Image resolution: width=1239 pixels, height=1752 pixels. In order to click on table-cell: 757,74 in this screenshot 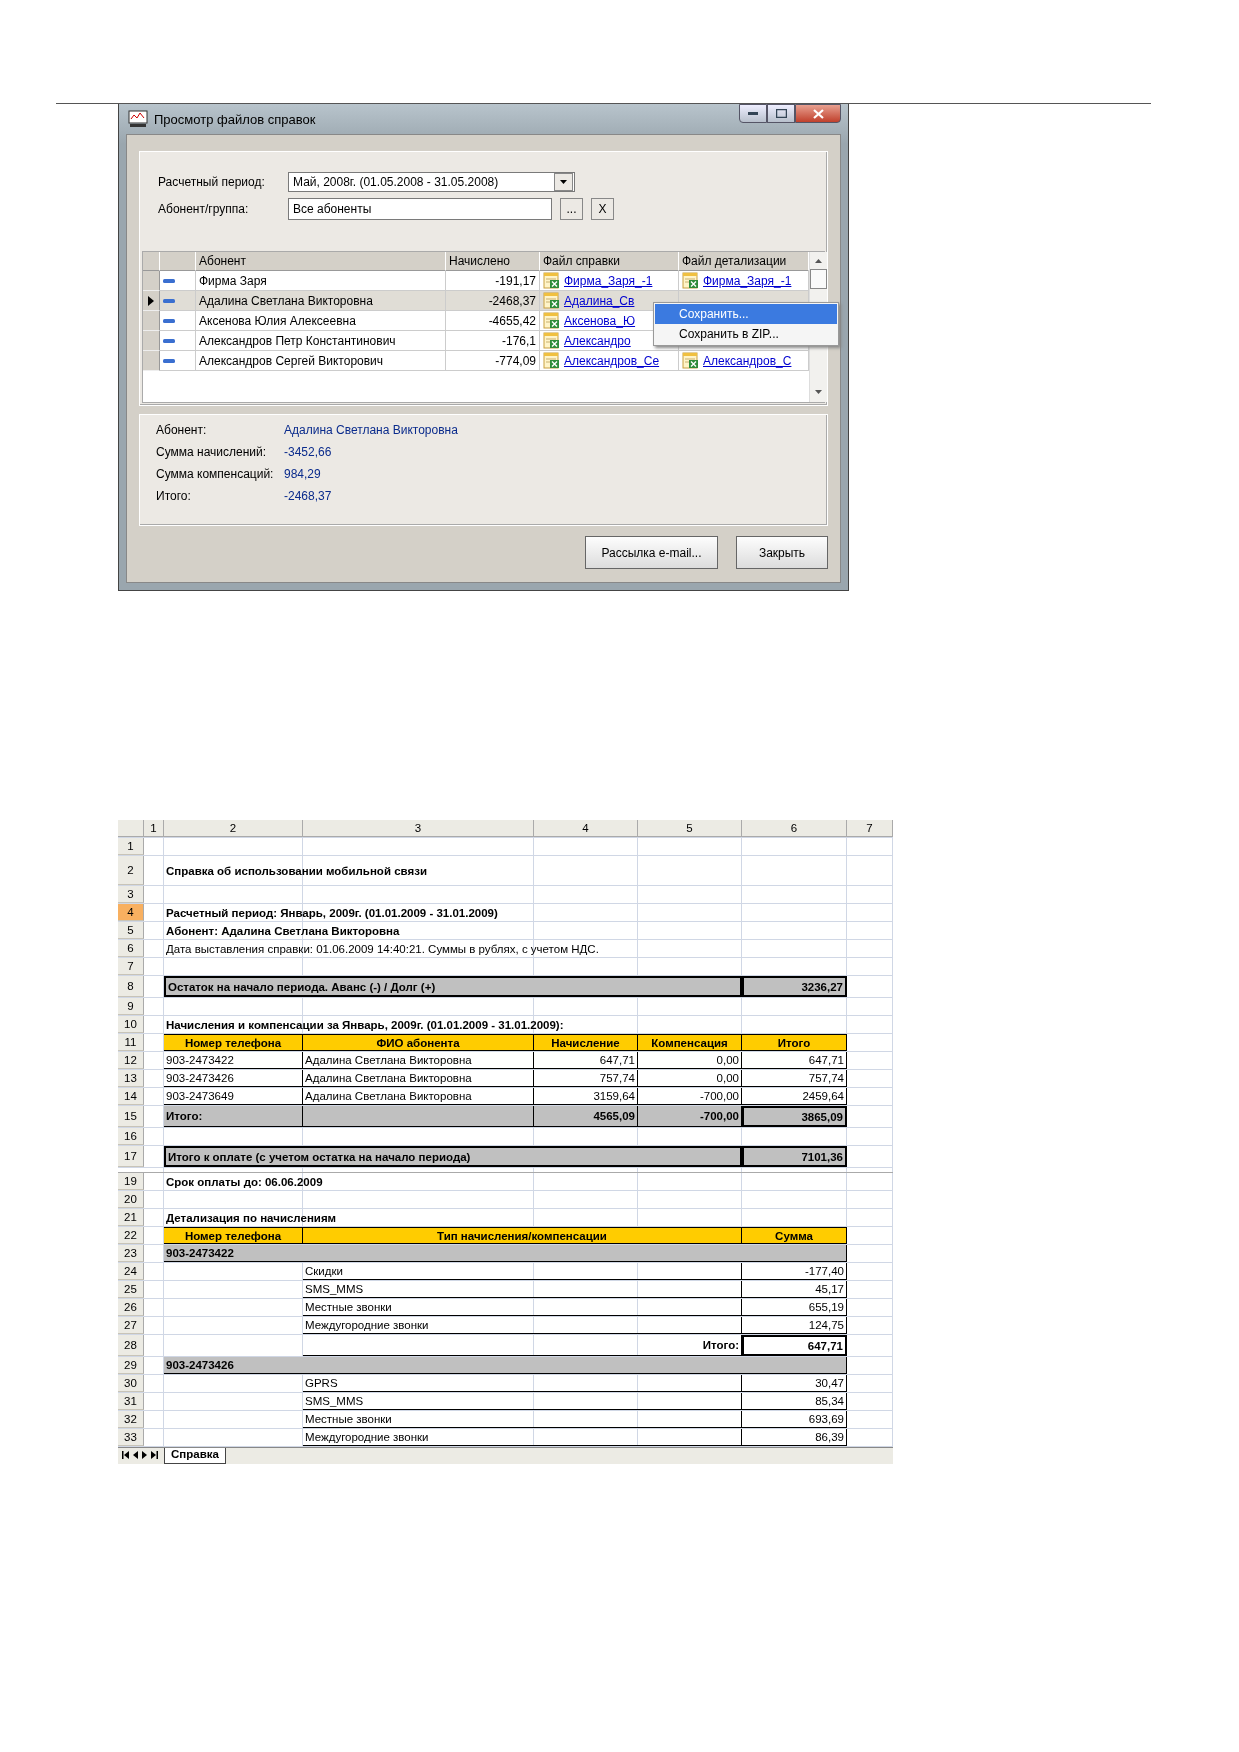, I will do `click(586, 1078)`.